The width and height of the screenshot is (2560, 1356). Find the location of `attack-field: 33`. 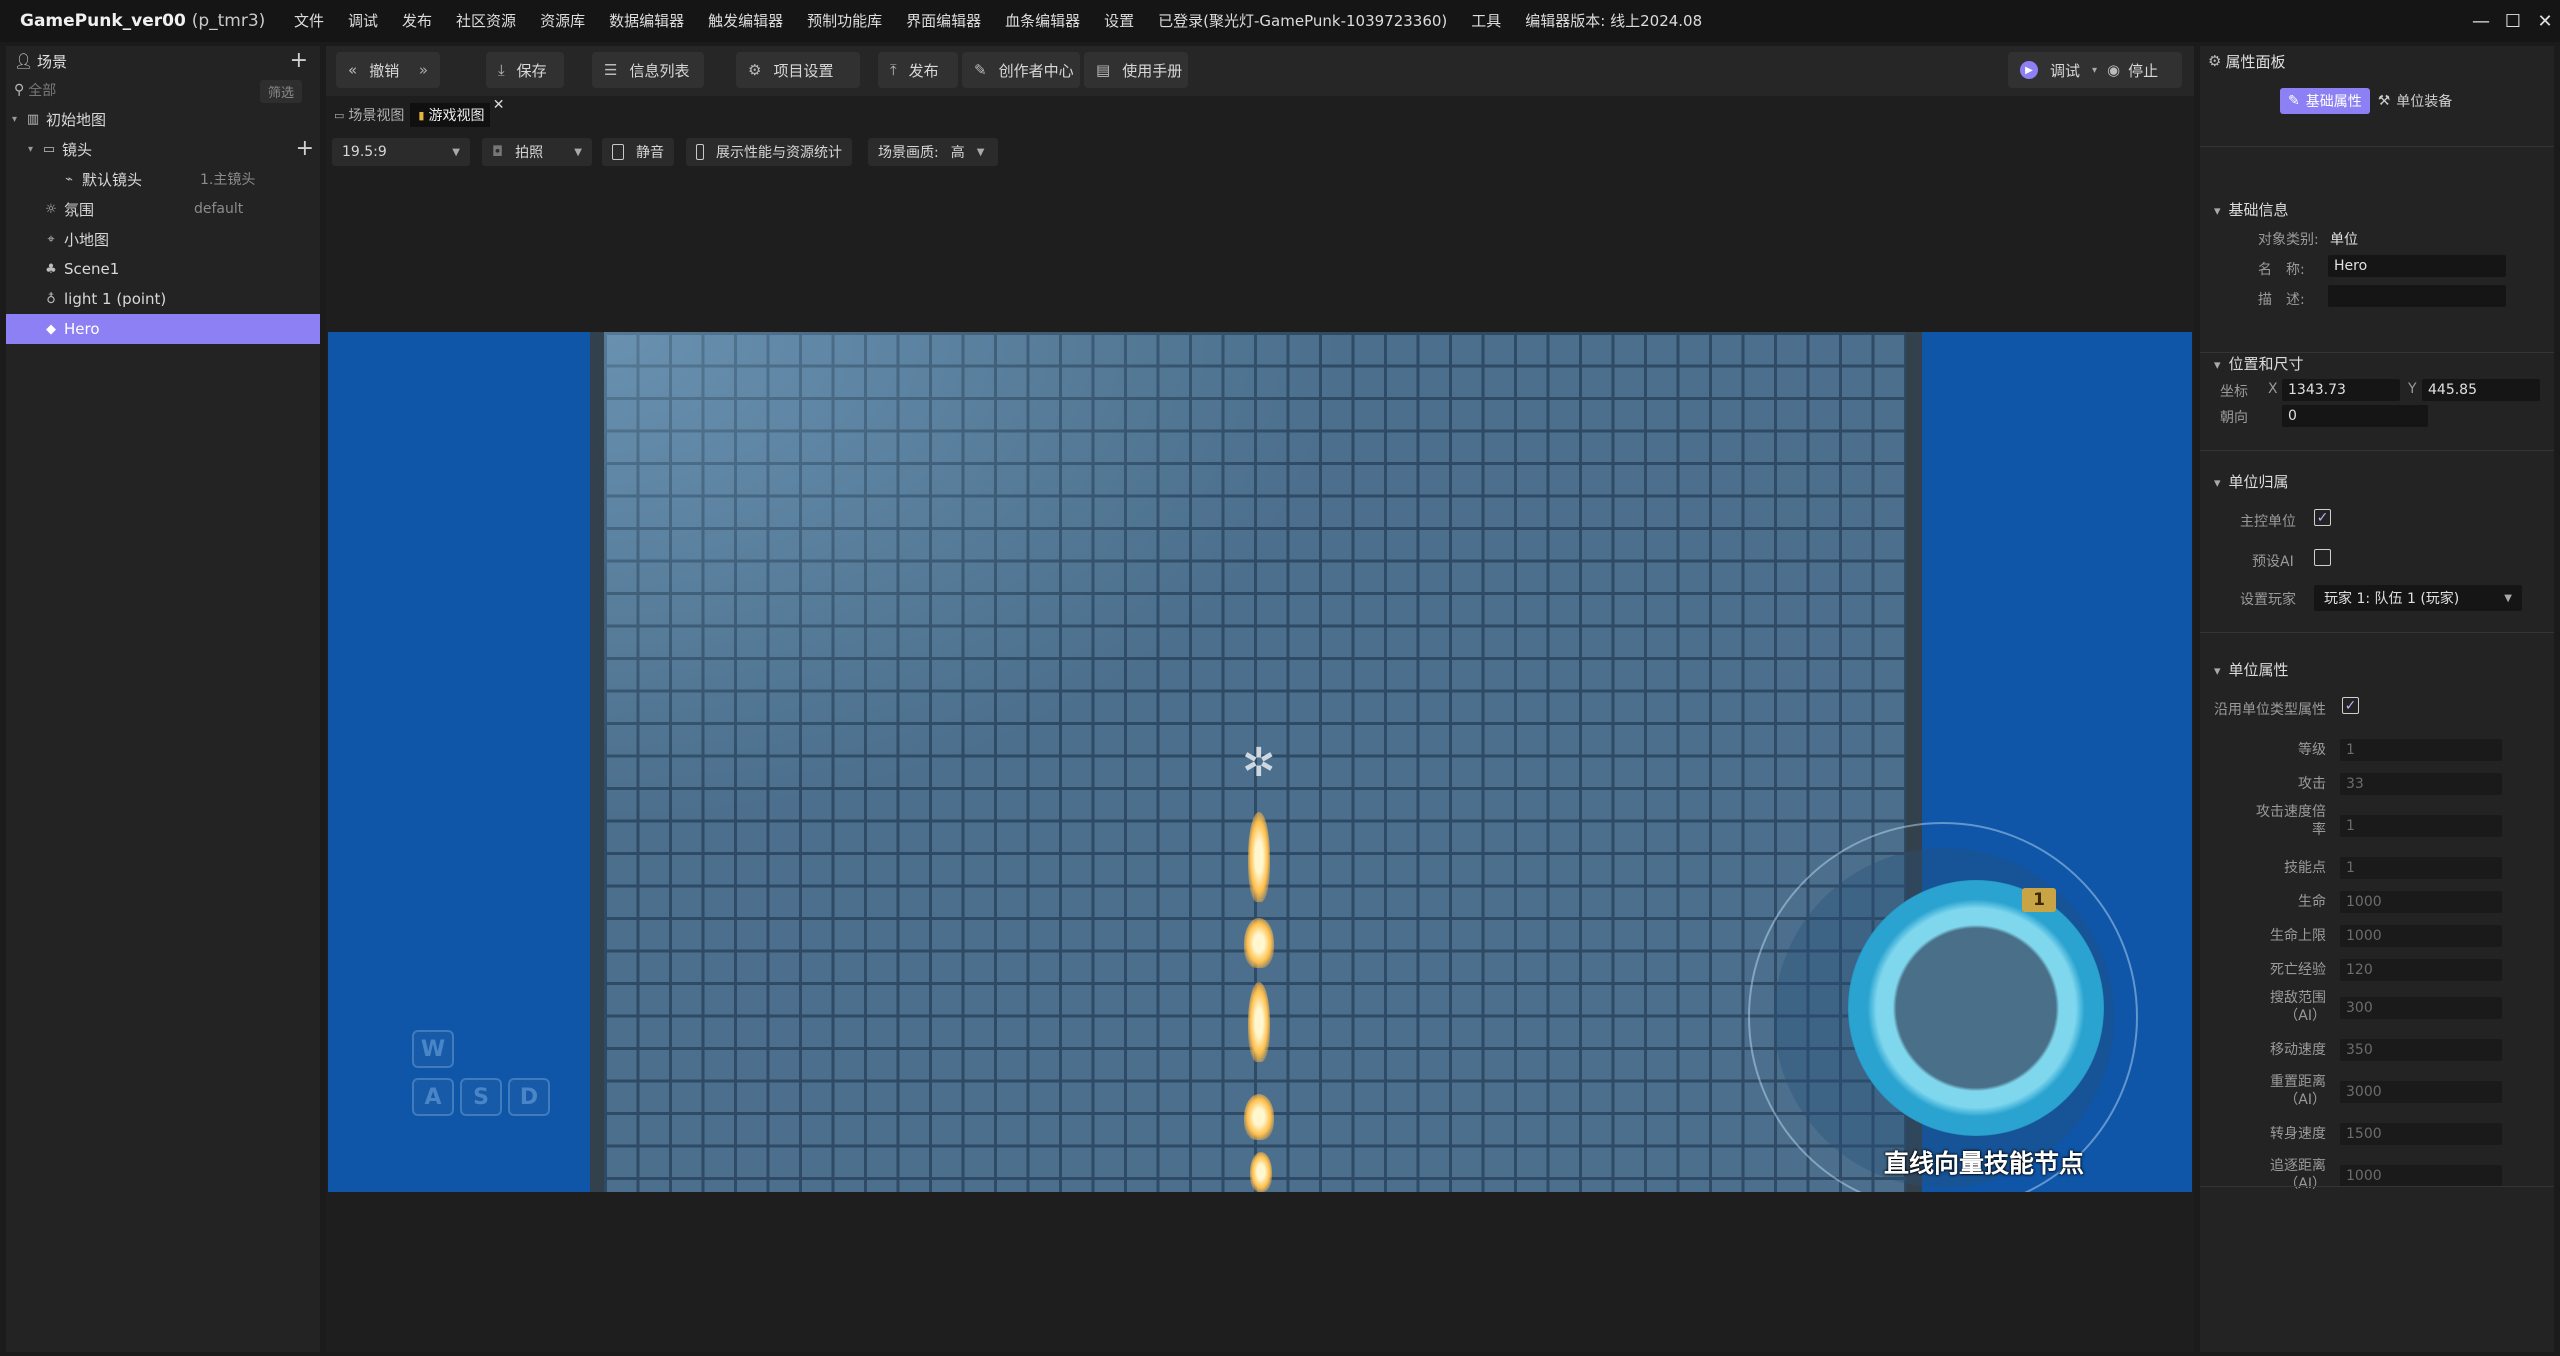

attack-field: 33 is located at coordinates (2421, 784).